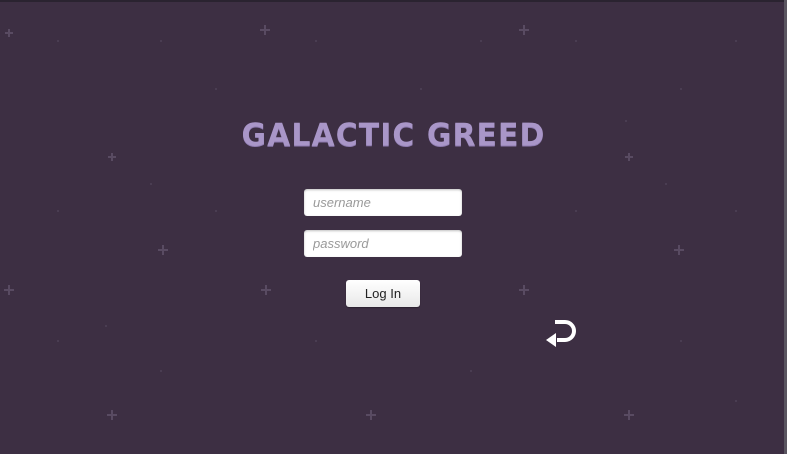  I want to click on game-title: GALACTIC GREED, so click(393, 135).